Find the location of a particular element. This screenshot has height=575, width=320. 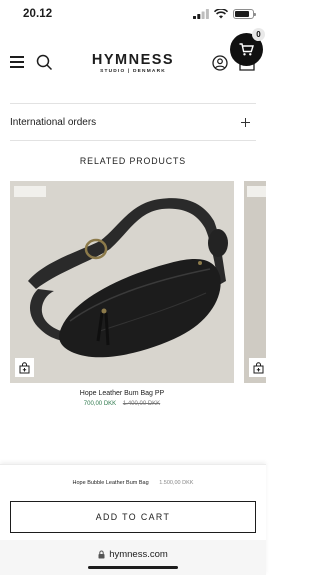

url-display: hymness.com is located at coordinates (133, 554).